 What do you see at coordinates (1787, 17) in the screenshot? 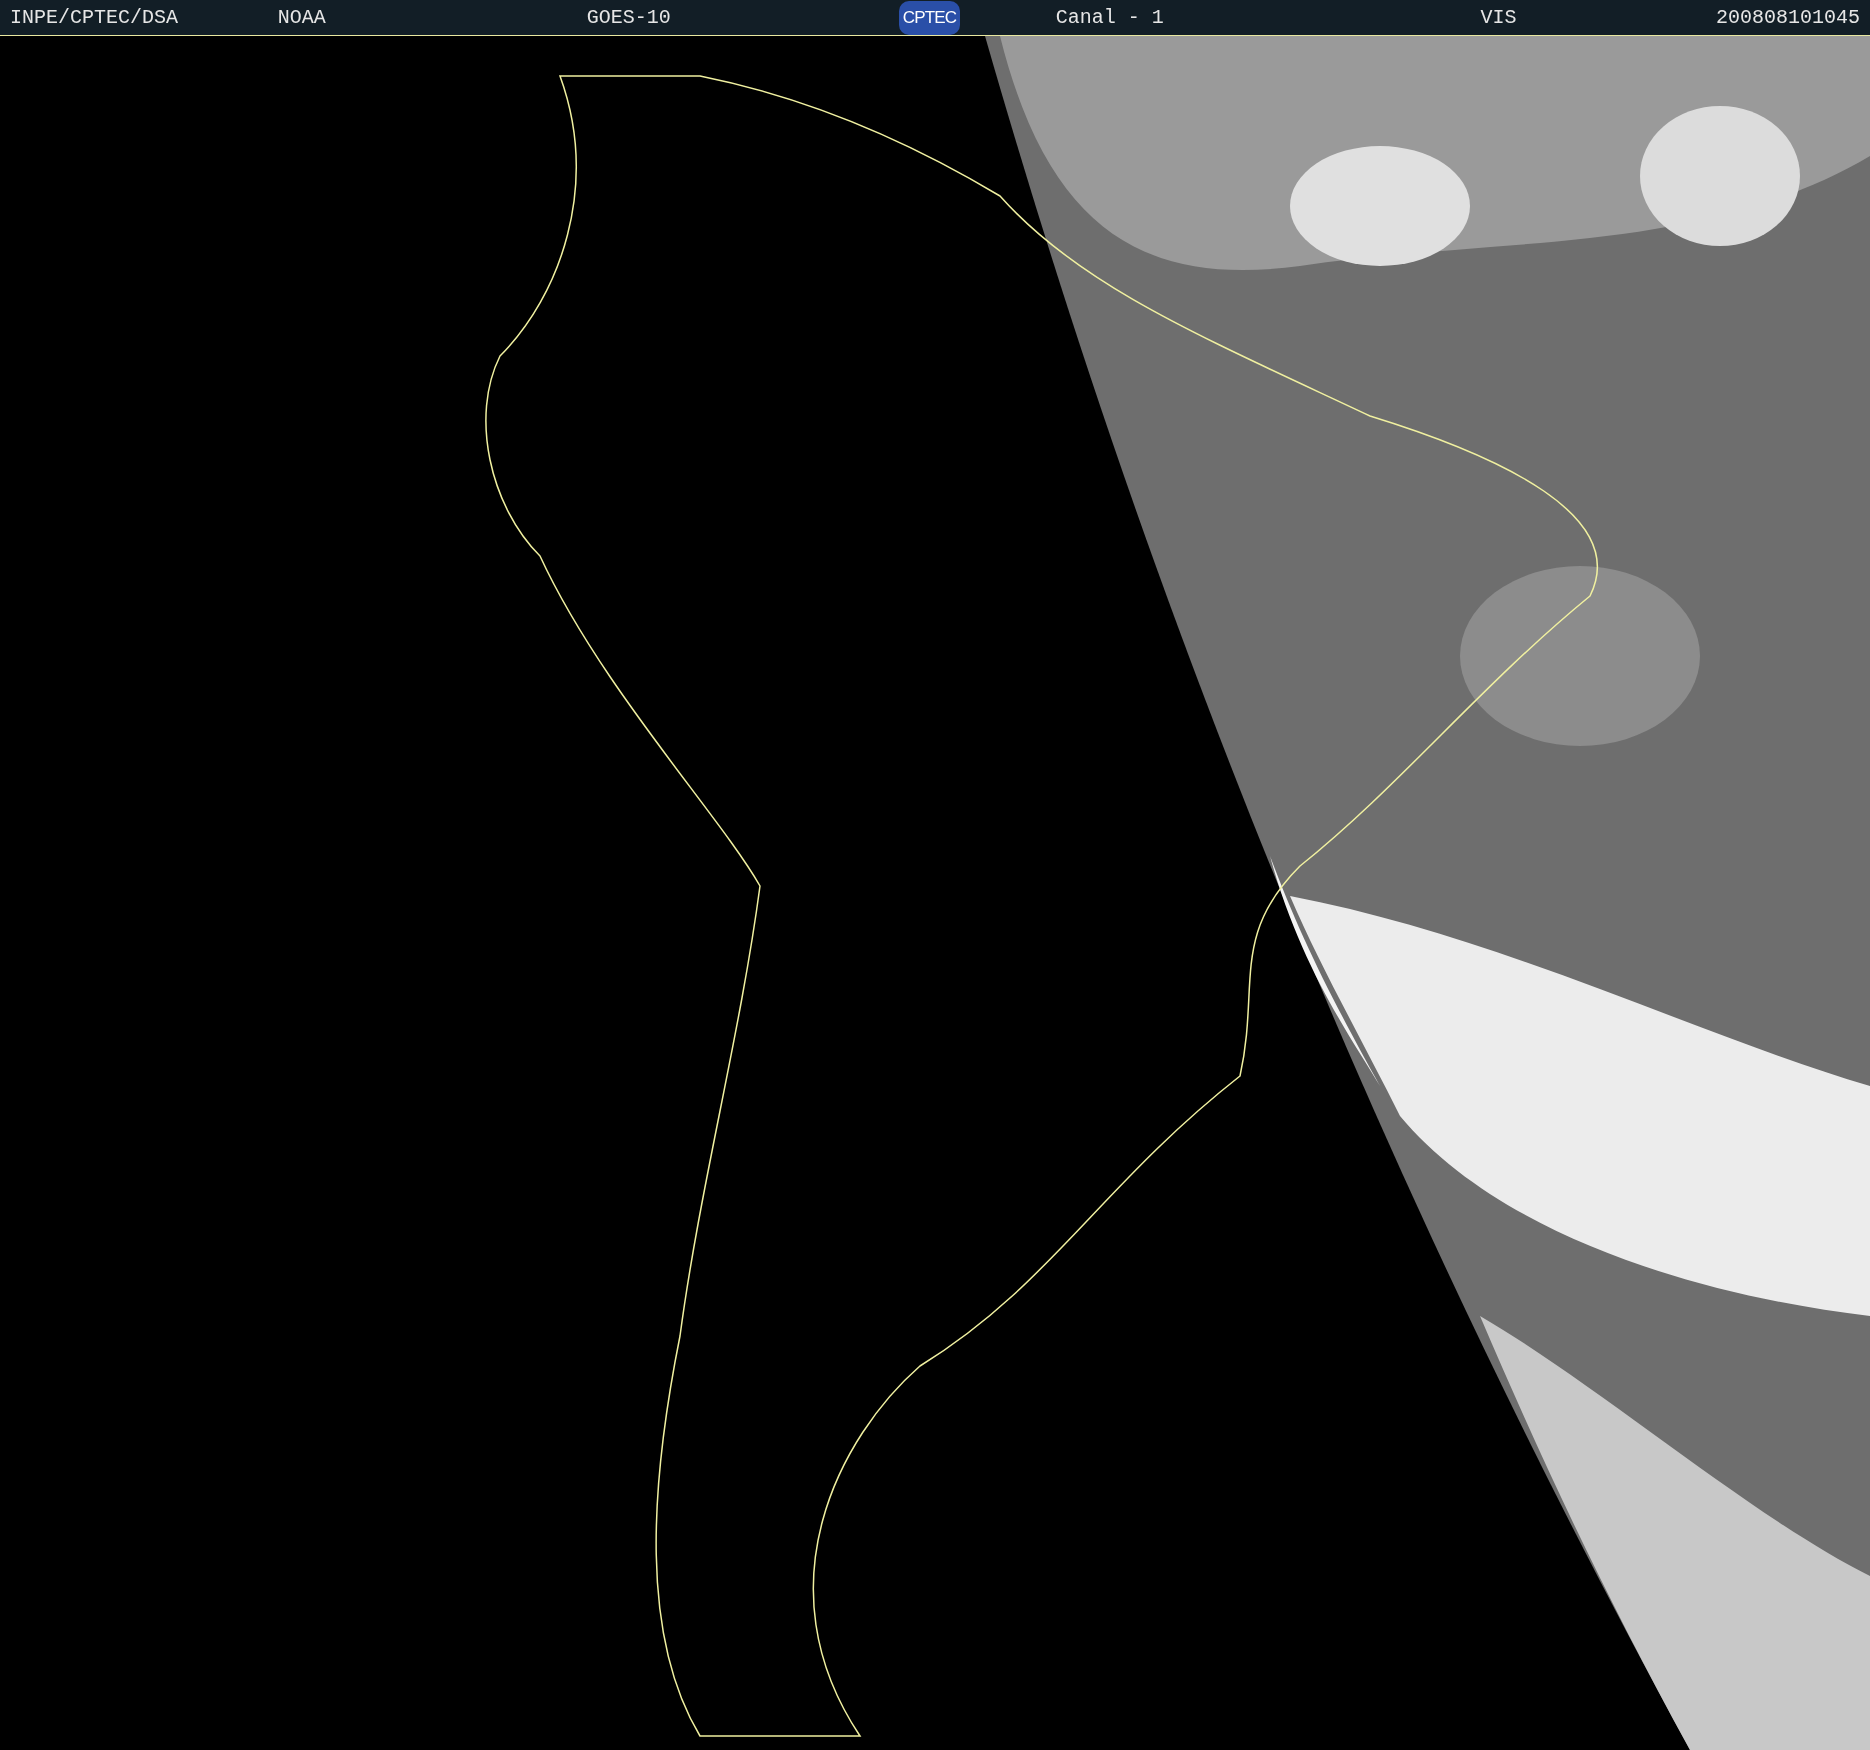
I see `timestamp-label: 200808101045` at bounding box center [1787, 17].